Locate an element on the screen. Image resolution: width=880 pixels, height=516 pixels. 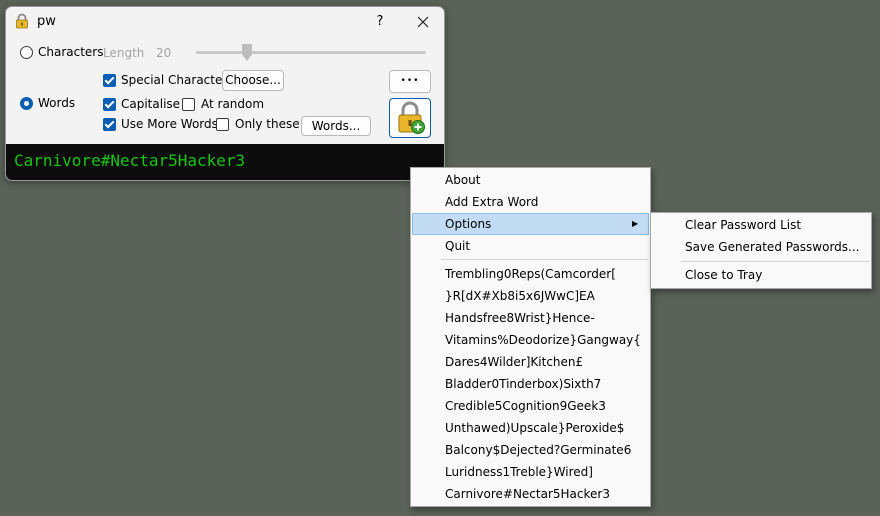
history-item: Credible5Cognition9Geek3 is located at coordinates (525, 406).